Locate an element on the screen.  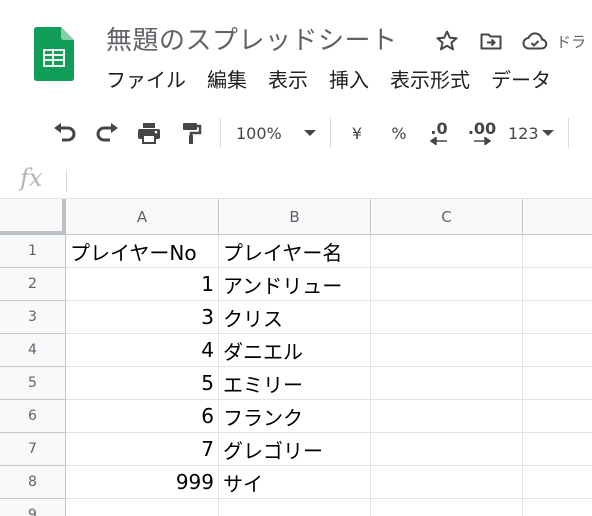
increase-decimal-button: .00 is located at coordinates (482, 133).